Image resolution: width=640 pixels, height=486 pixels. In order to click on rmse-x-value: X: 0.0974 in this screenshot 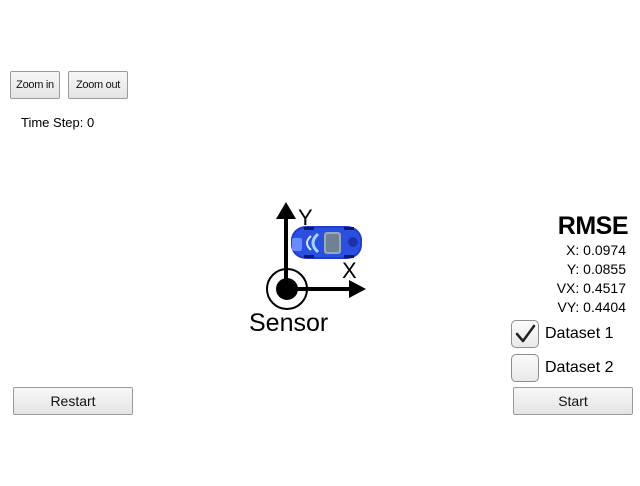, I will do `click(596, 250)`.